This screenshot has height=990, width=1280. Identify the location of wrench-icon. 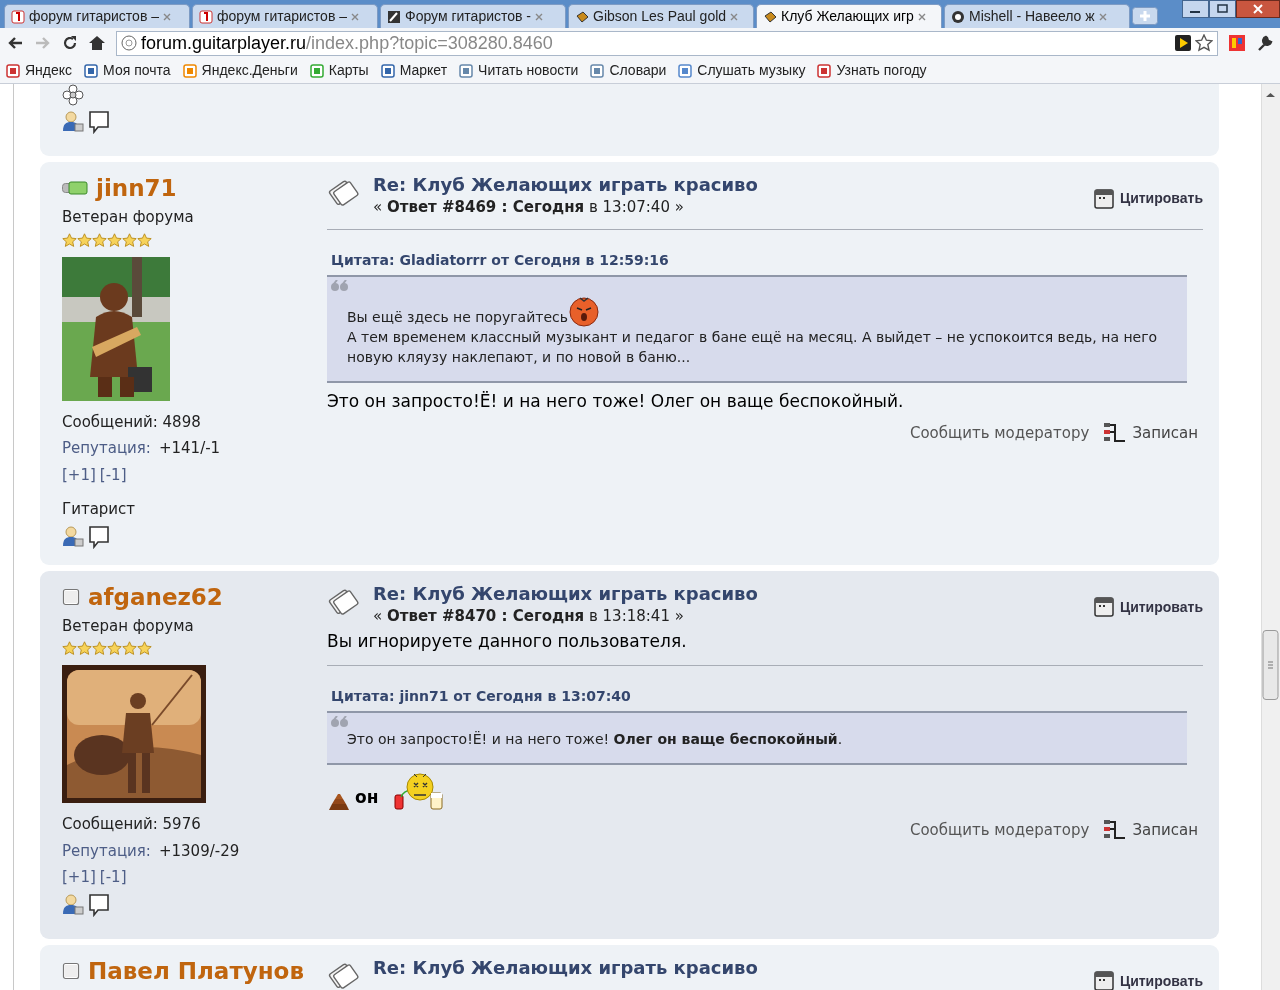
(1265, 43).